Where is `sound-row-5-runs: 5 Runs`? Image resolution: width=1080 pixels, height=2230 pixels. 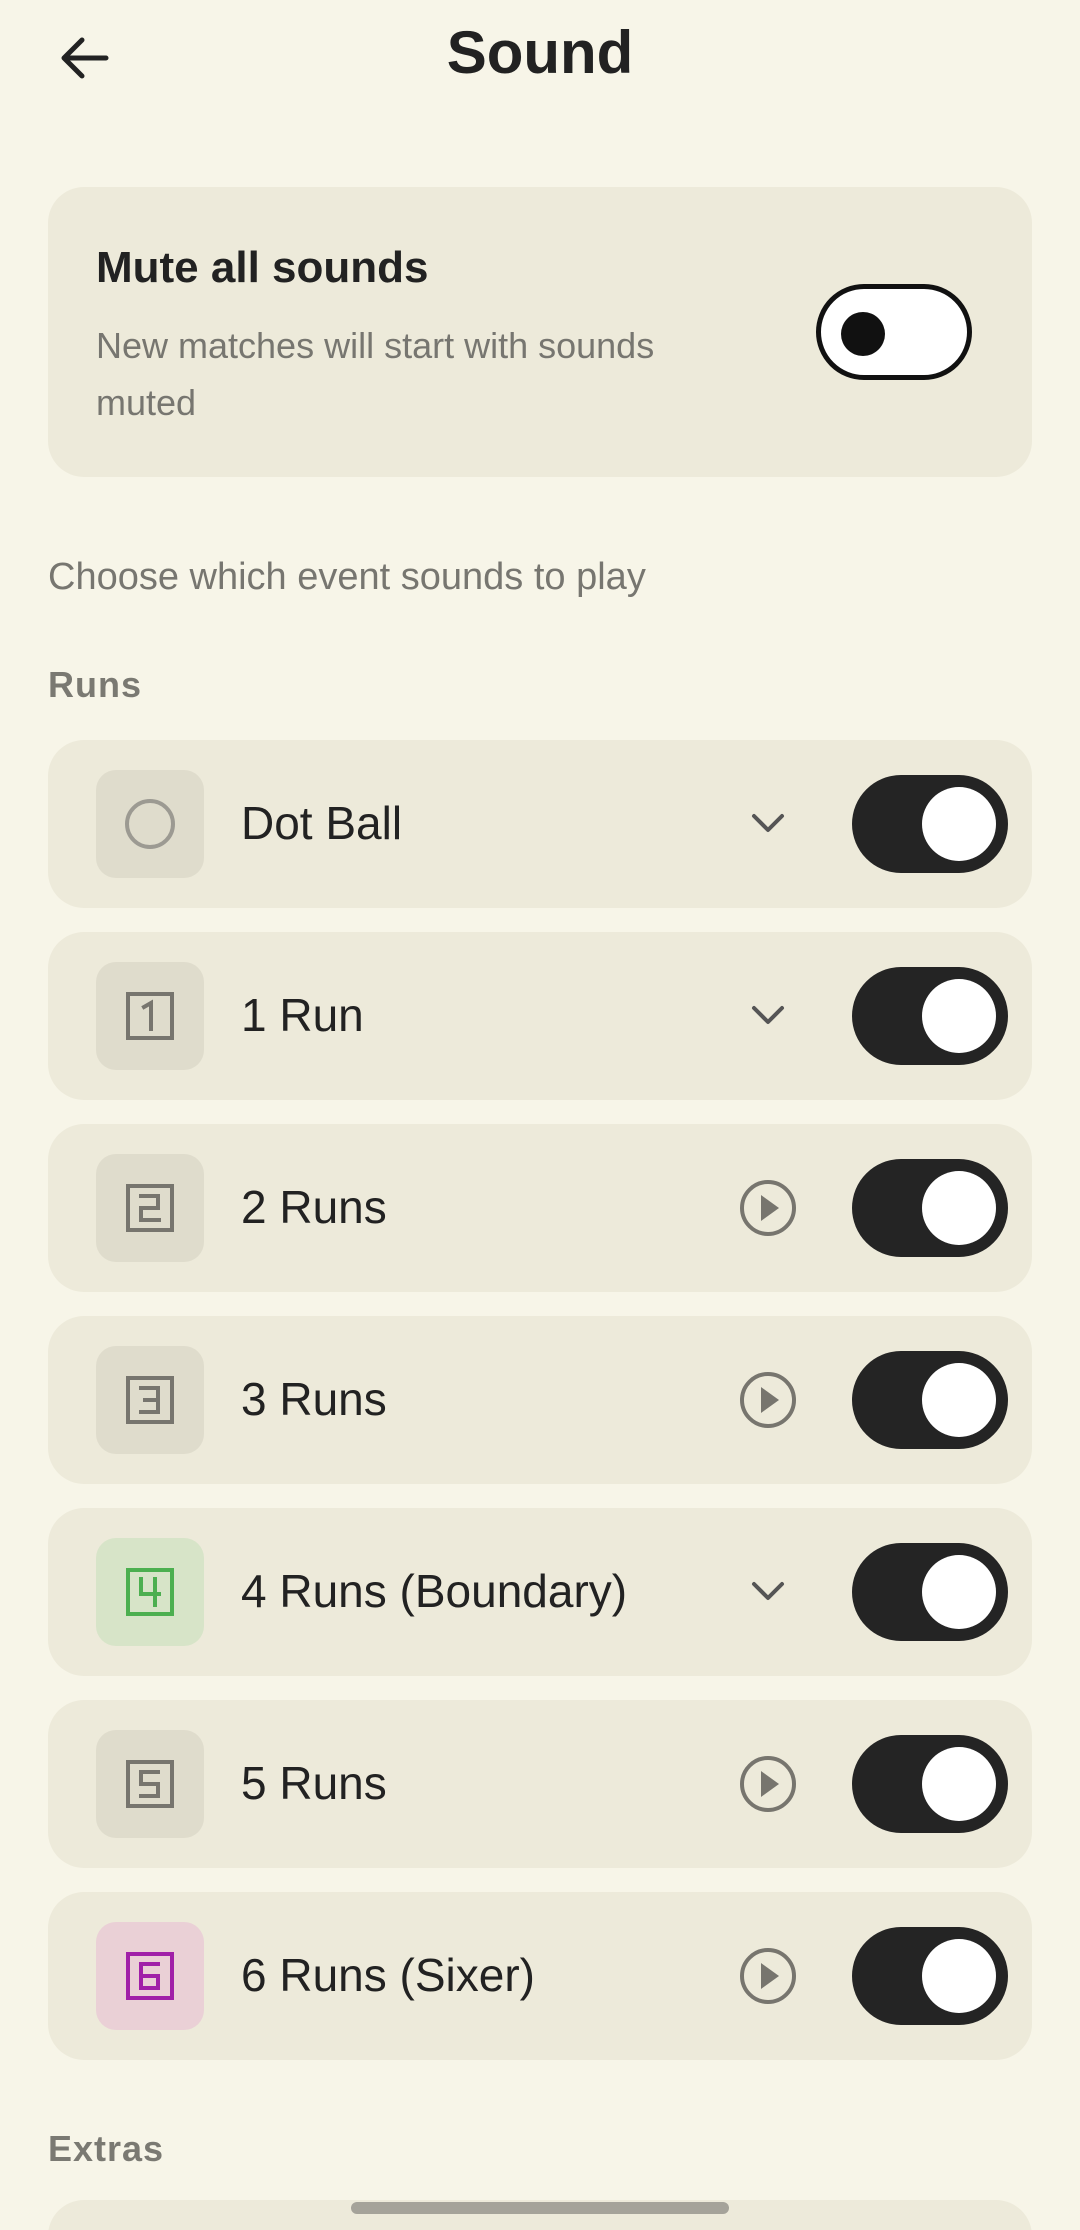 sound-row-5-runs: 5 Runs is located at coordinates (540, 1784).